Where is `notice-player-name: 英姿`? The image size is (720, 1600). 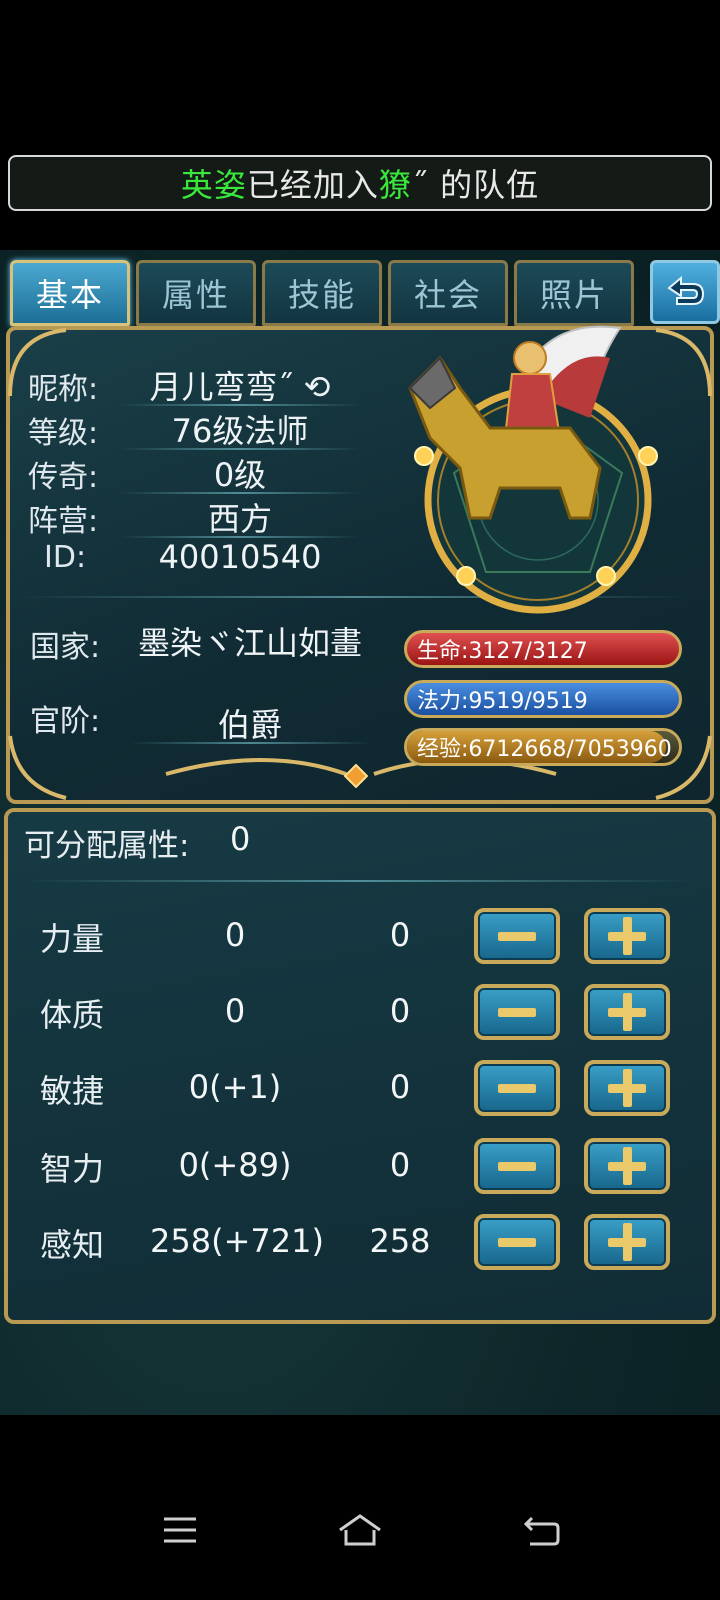
notice-player-name: 英姿 is located at coordinates (213, 185).